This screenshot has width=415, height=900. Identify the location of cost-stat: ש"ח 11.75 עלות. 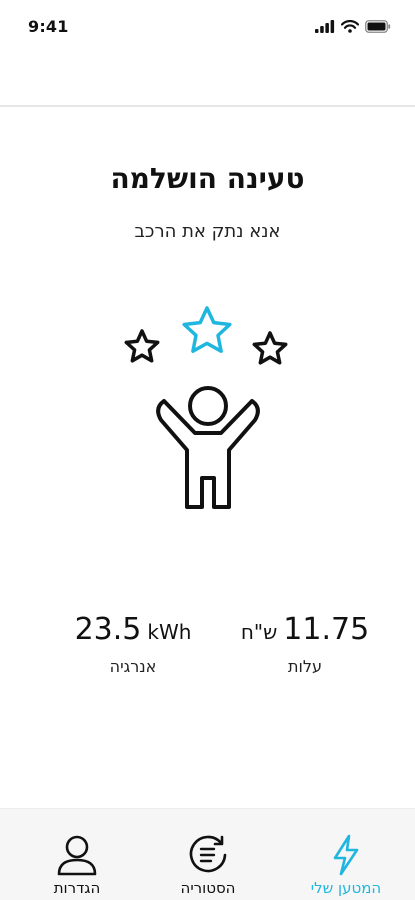
(305, 644).